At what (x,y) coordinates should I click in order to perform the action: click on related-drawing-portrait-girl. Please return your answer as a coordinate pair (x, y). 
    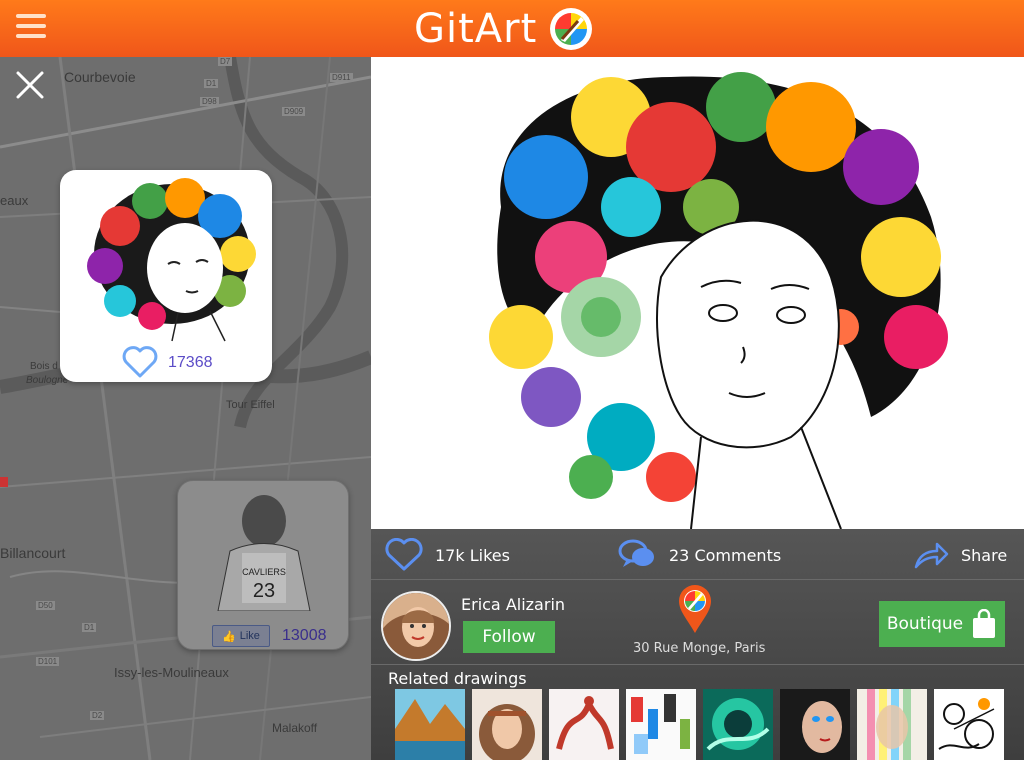
    Looking at the image, I should click on (507, 724).